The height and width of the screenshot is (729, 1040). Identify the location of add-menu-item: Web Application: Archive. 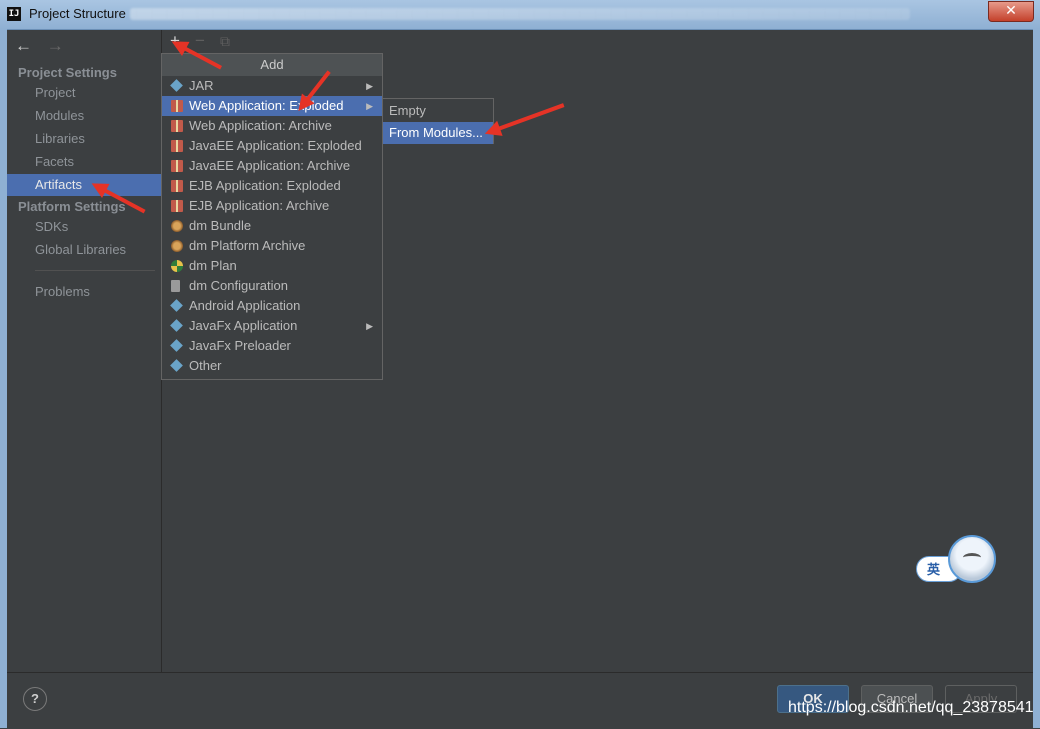
(272, 126).